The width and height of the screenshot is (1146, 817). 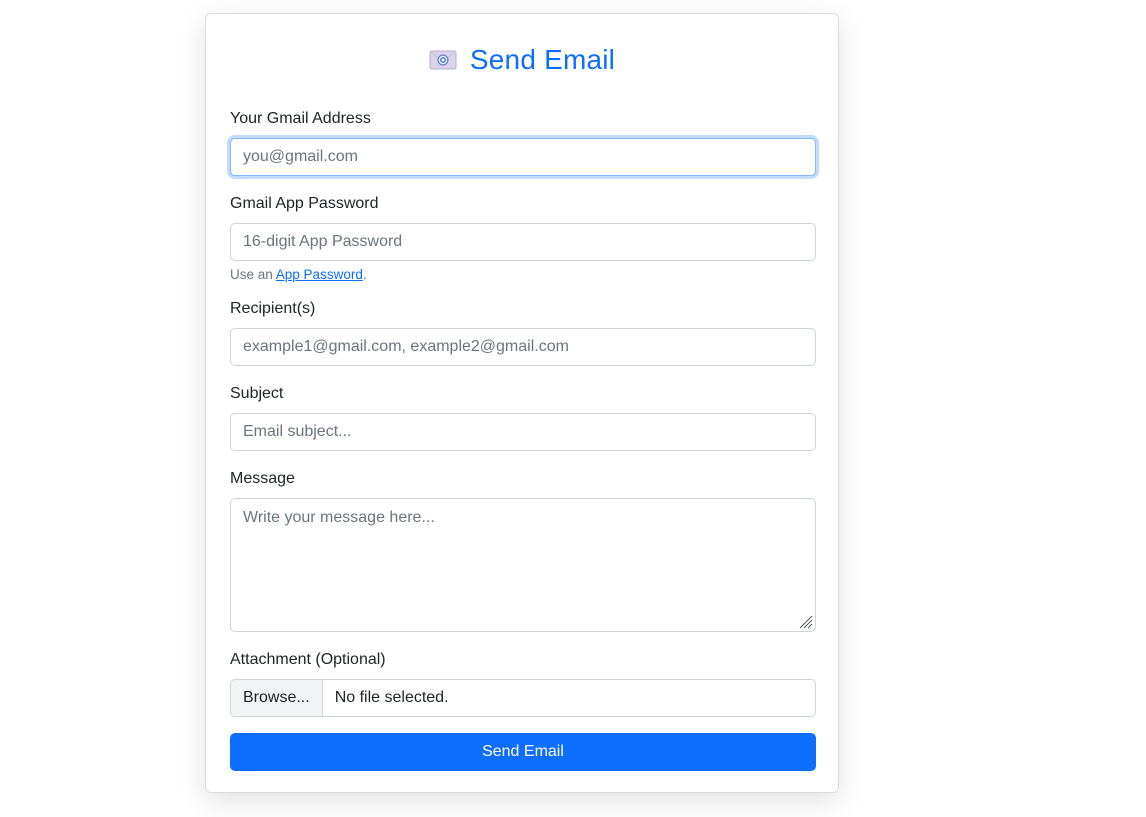 What do you see at coordinates (364, 274) in the screenshot?
I see `help-suffix: .` at bounding box center [364, 274].